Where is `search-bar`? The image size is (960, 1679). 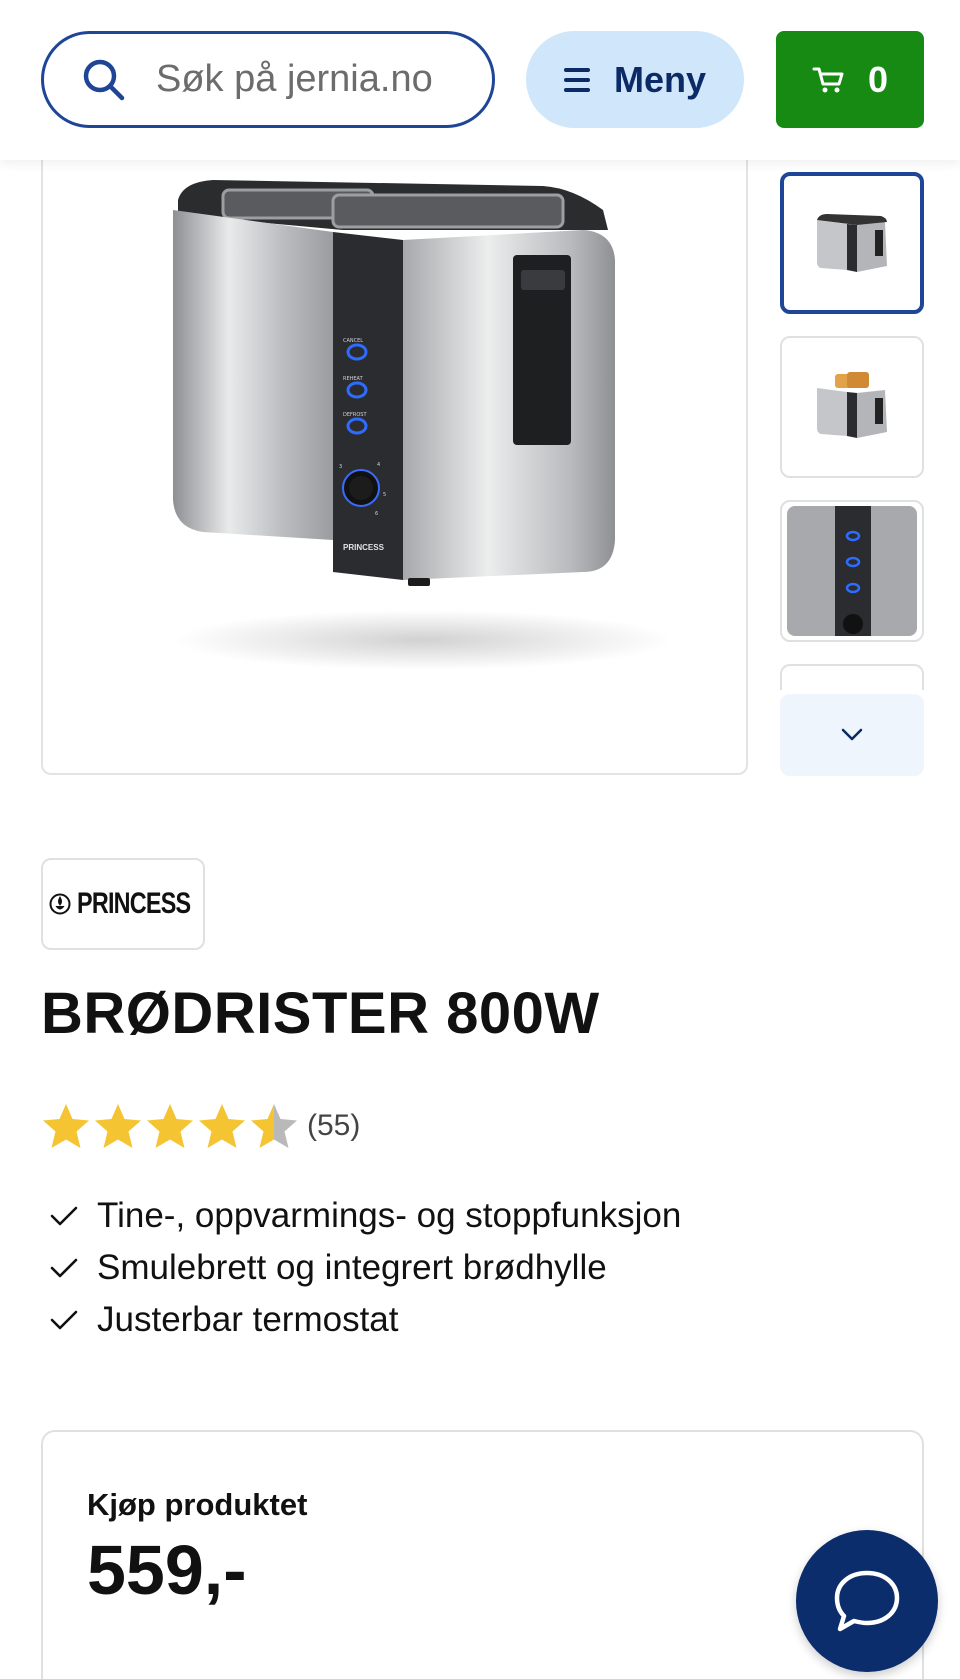 search-bar is located at coordinates (268, 79).